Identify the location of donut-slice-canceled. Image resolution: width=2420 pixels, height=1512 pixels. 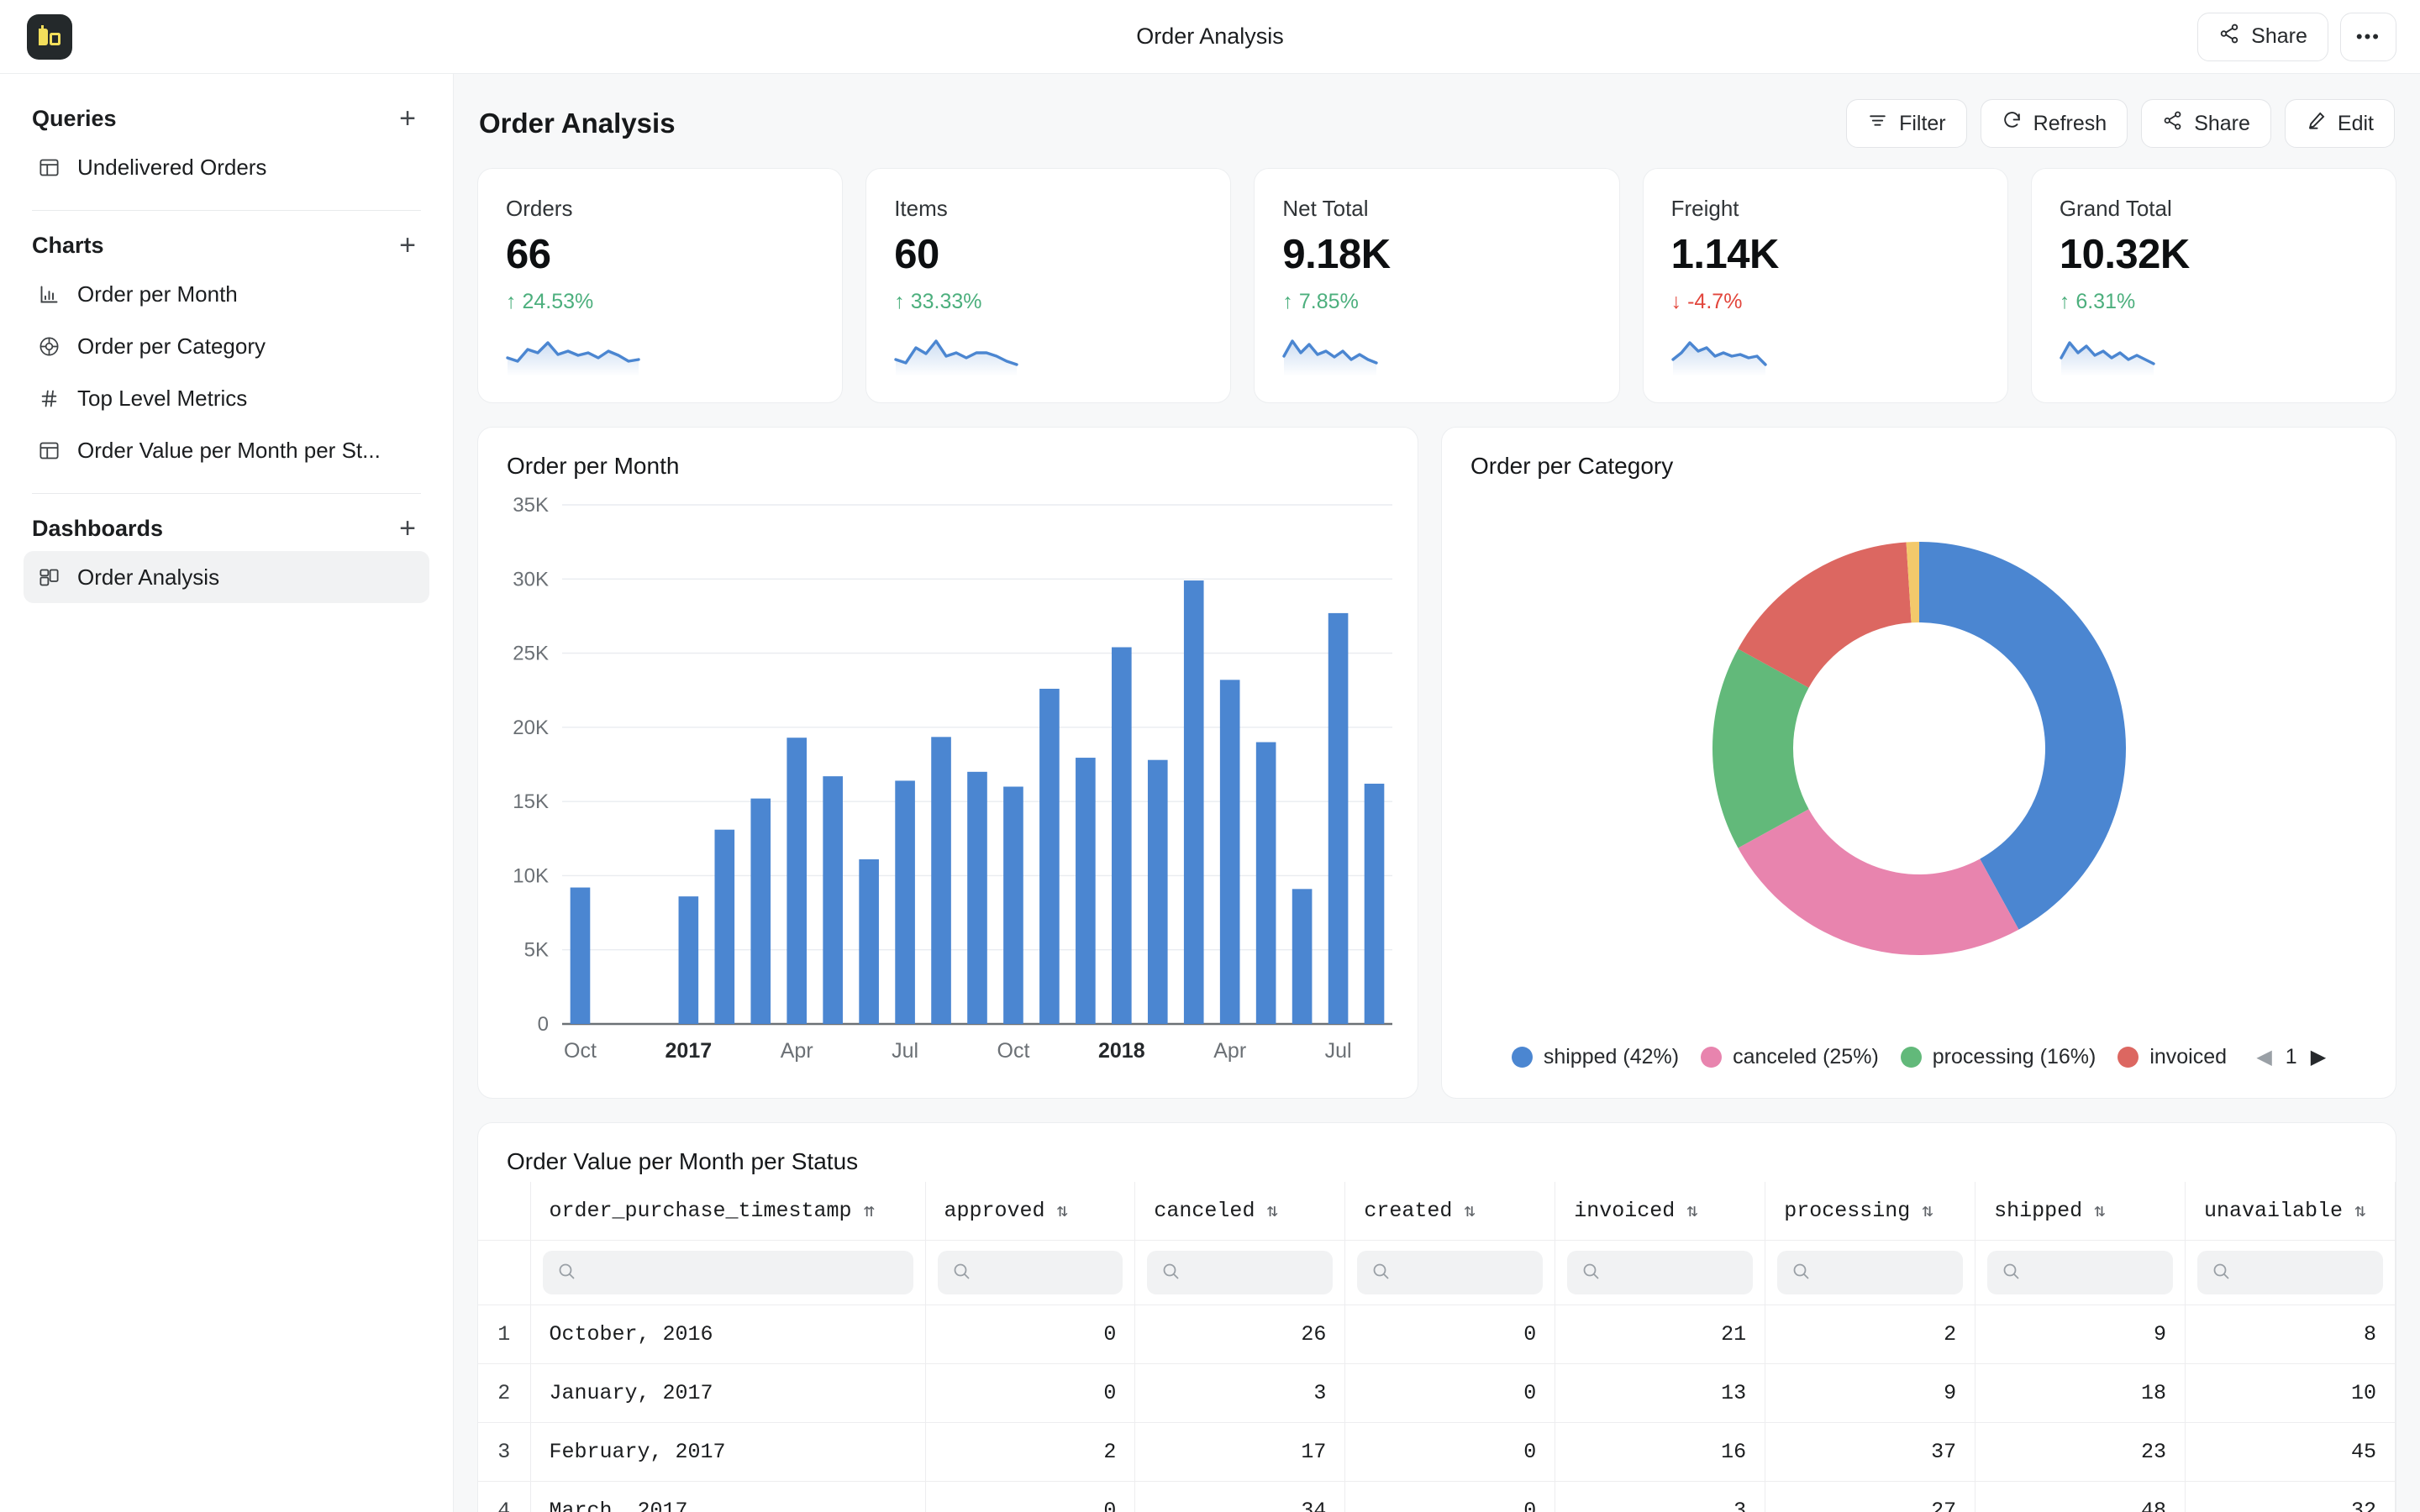
(1878, 882).